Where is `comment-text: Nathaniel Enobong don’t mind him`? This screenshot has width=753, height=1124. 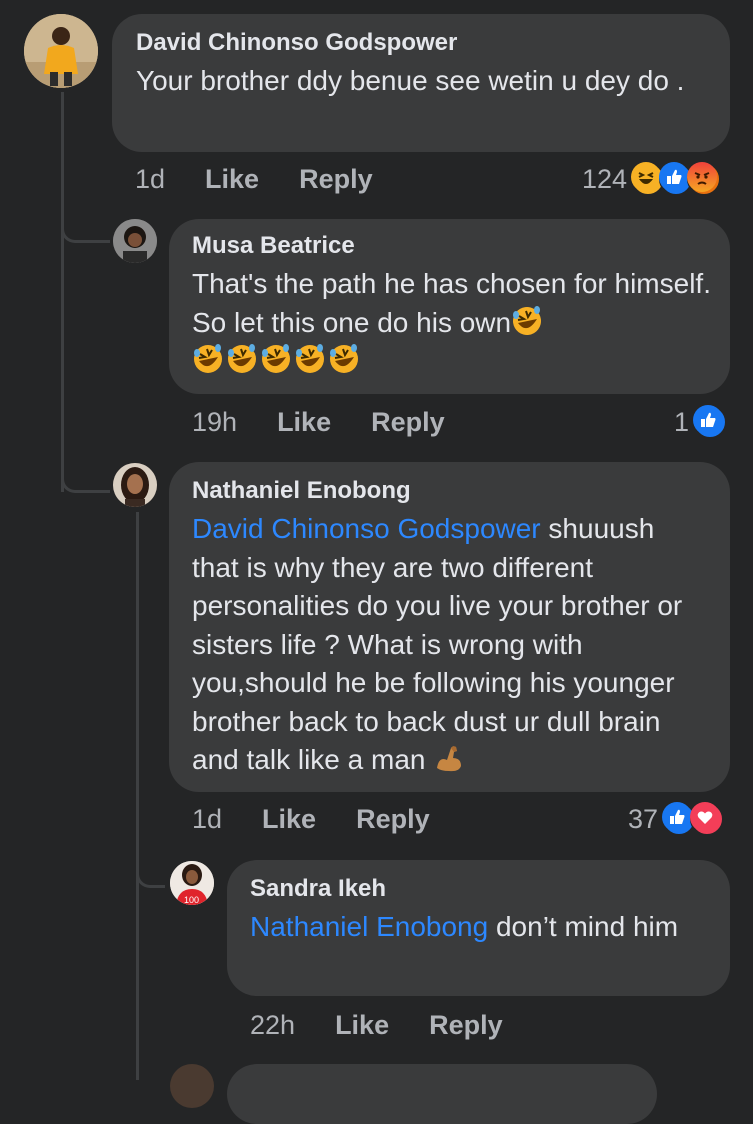 comment-text: Nathaniel Enobong don’t mind him is located at coordinates (475, 927).